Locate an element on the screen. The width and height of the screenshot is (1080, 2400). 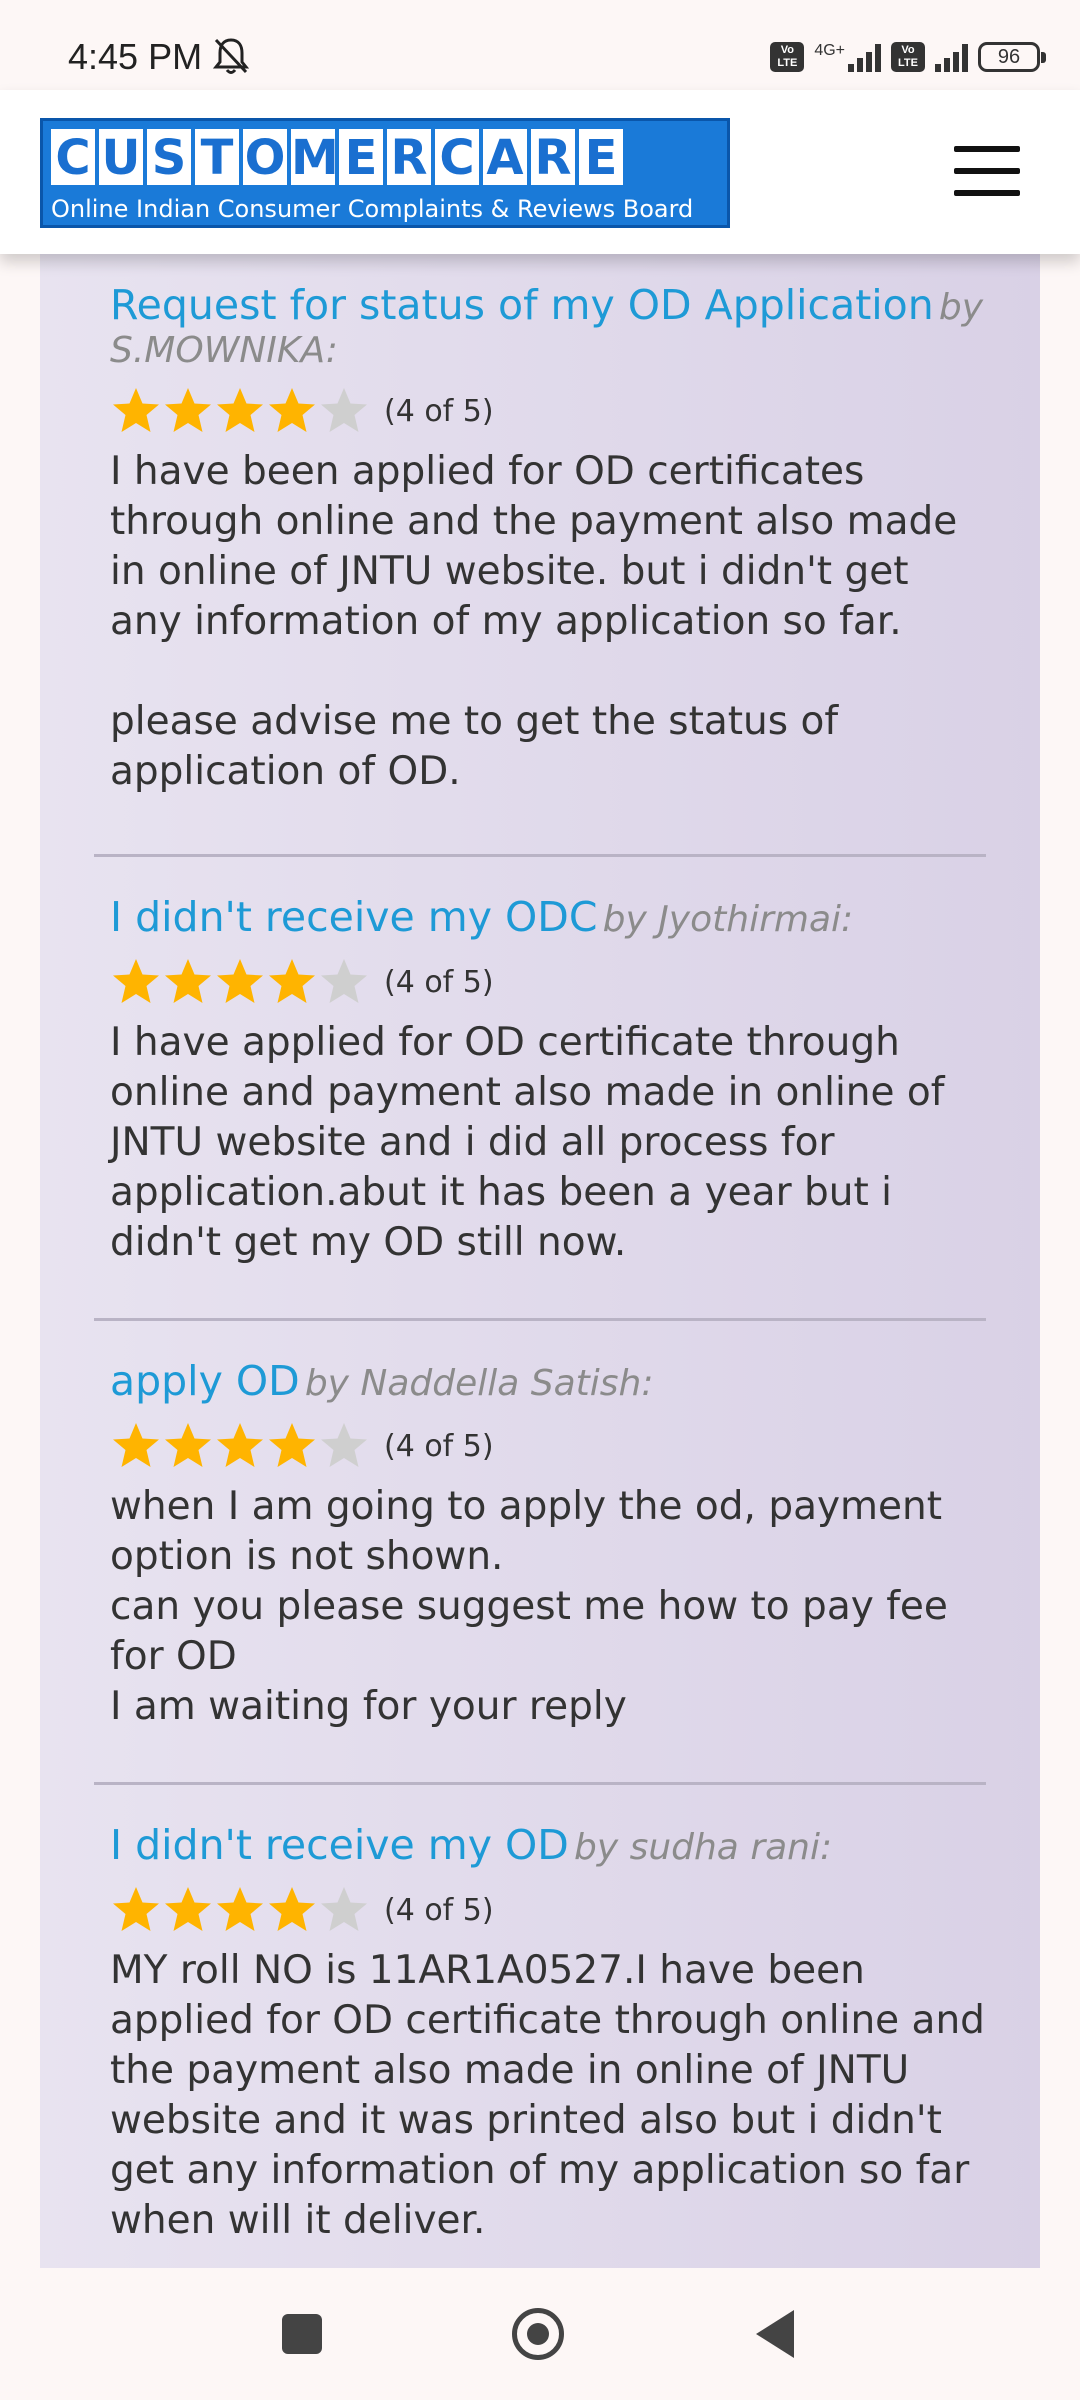
review-title-link: I didn't receive my OD is located at coordinates (339, 1845).